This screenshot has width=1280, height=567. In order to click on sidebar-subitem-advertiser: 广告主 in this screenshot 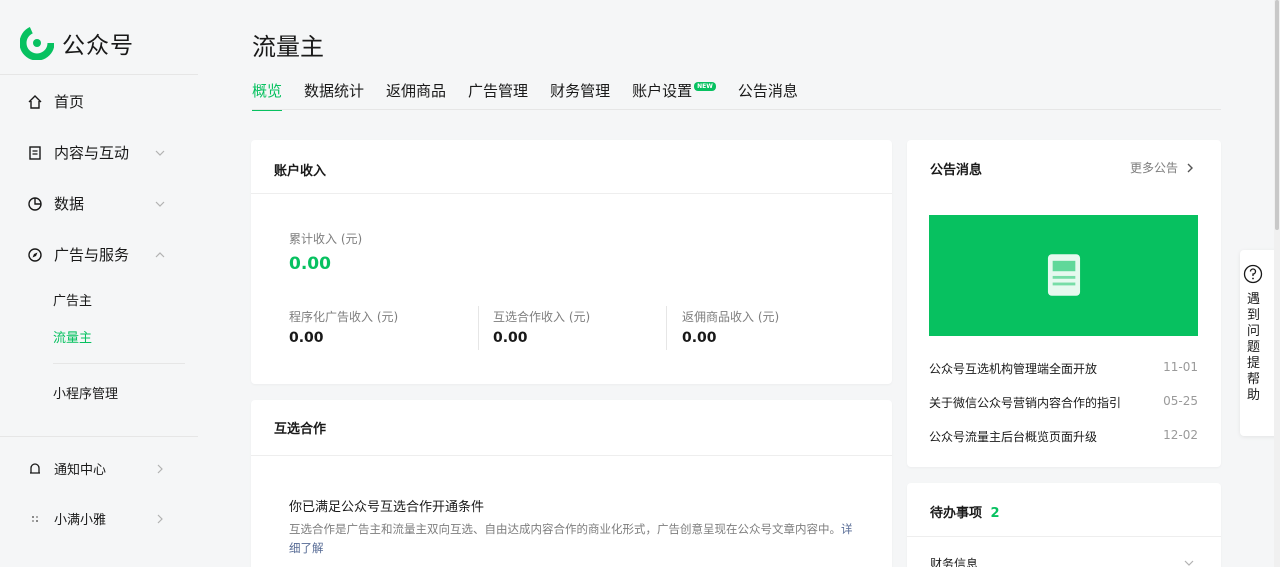, I will do `click(72, 299)`.